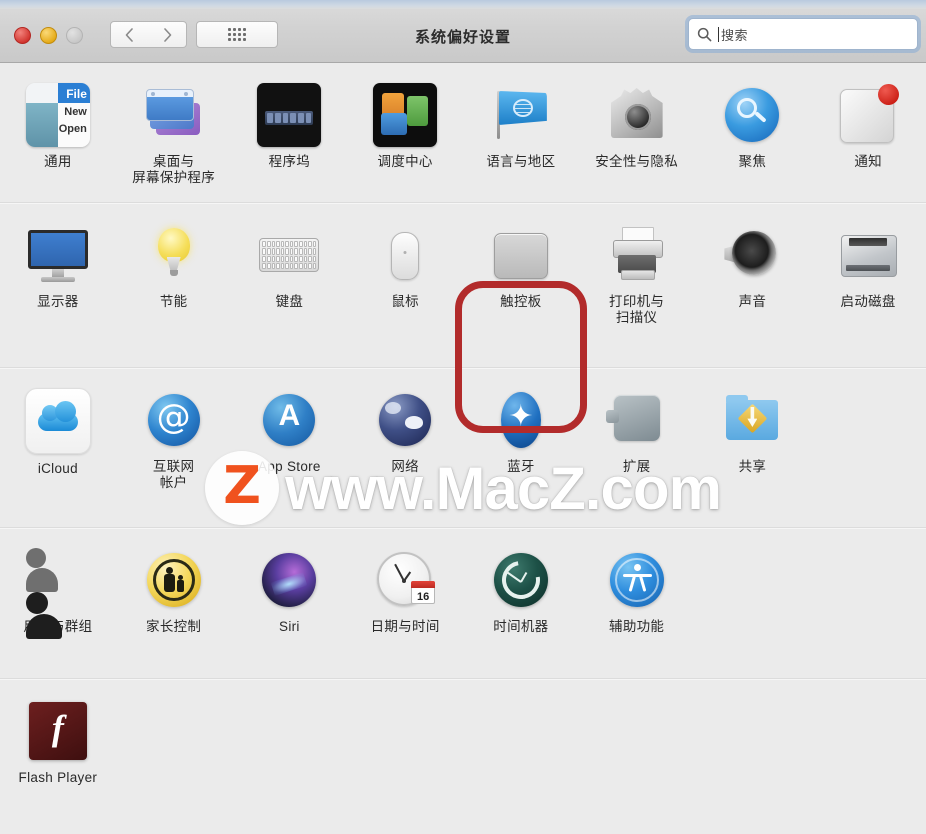 The width and height of the screenshot is (926, 834). What do you see at coordinates (58, 292) in the screenshot?
I see `pref-item-displays: 显示器` at bounding box center [58, 292].